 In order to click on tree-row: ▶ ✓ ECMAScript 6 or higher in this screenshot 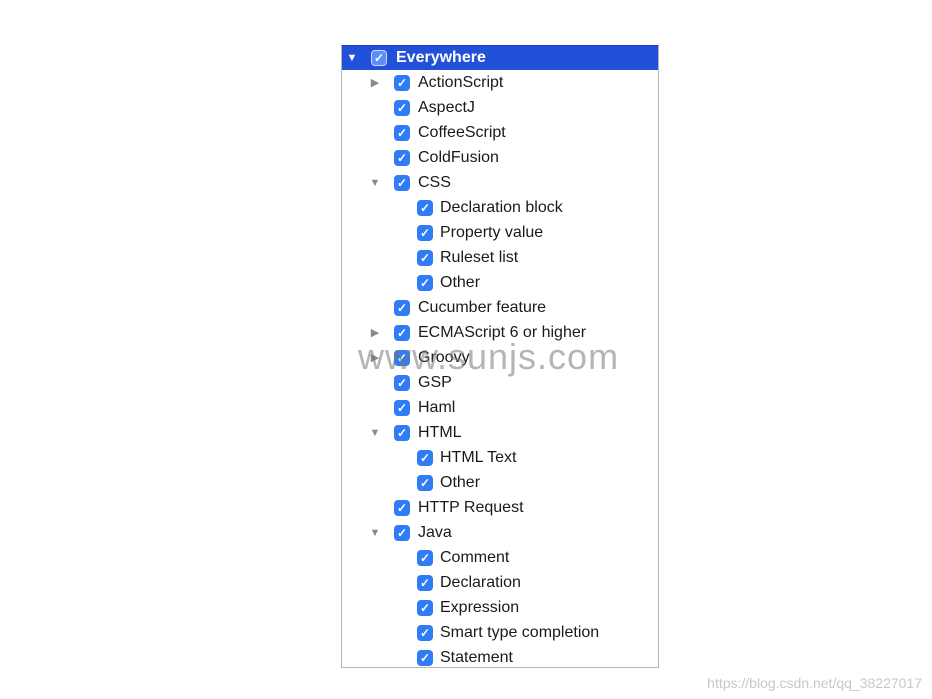, I will do `click(500, 332)`.